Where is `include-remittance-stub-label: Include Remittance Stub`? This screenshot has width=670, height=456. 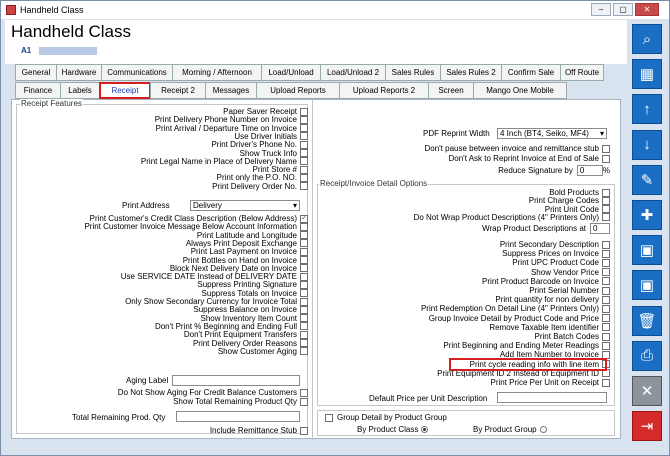
include-remittance-stub-label: Include Remittance Stub is located at coordinates (253, 430).